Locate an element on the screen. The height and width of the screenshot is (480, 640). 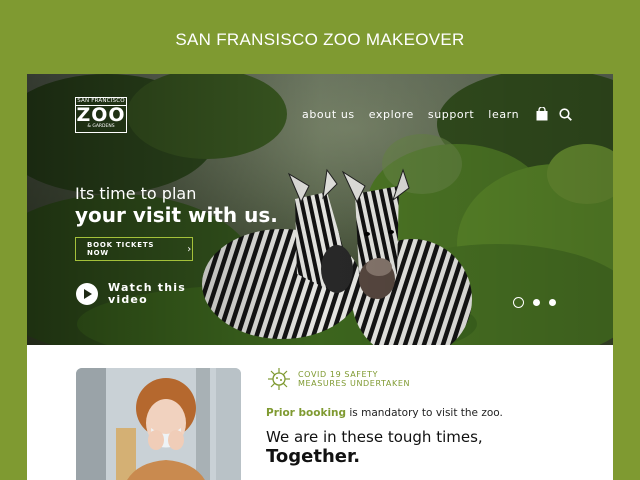
nav-item-learn: learn is located at coordinates (503, 114).